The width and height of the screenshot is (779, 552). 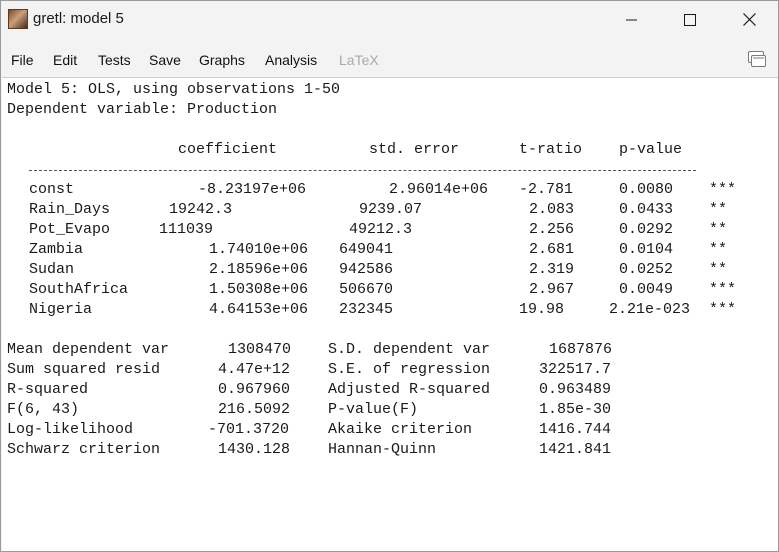 I want to click on stat-value: -701.3720, so click(x=249, y=429).